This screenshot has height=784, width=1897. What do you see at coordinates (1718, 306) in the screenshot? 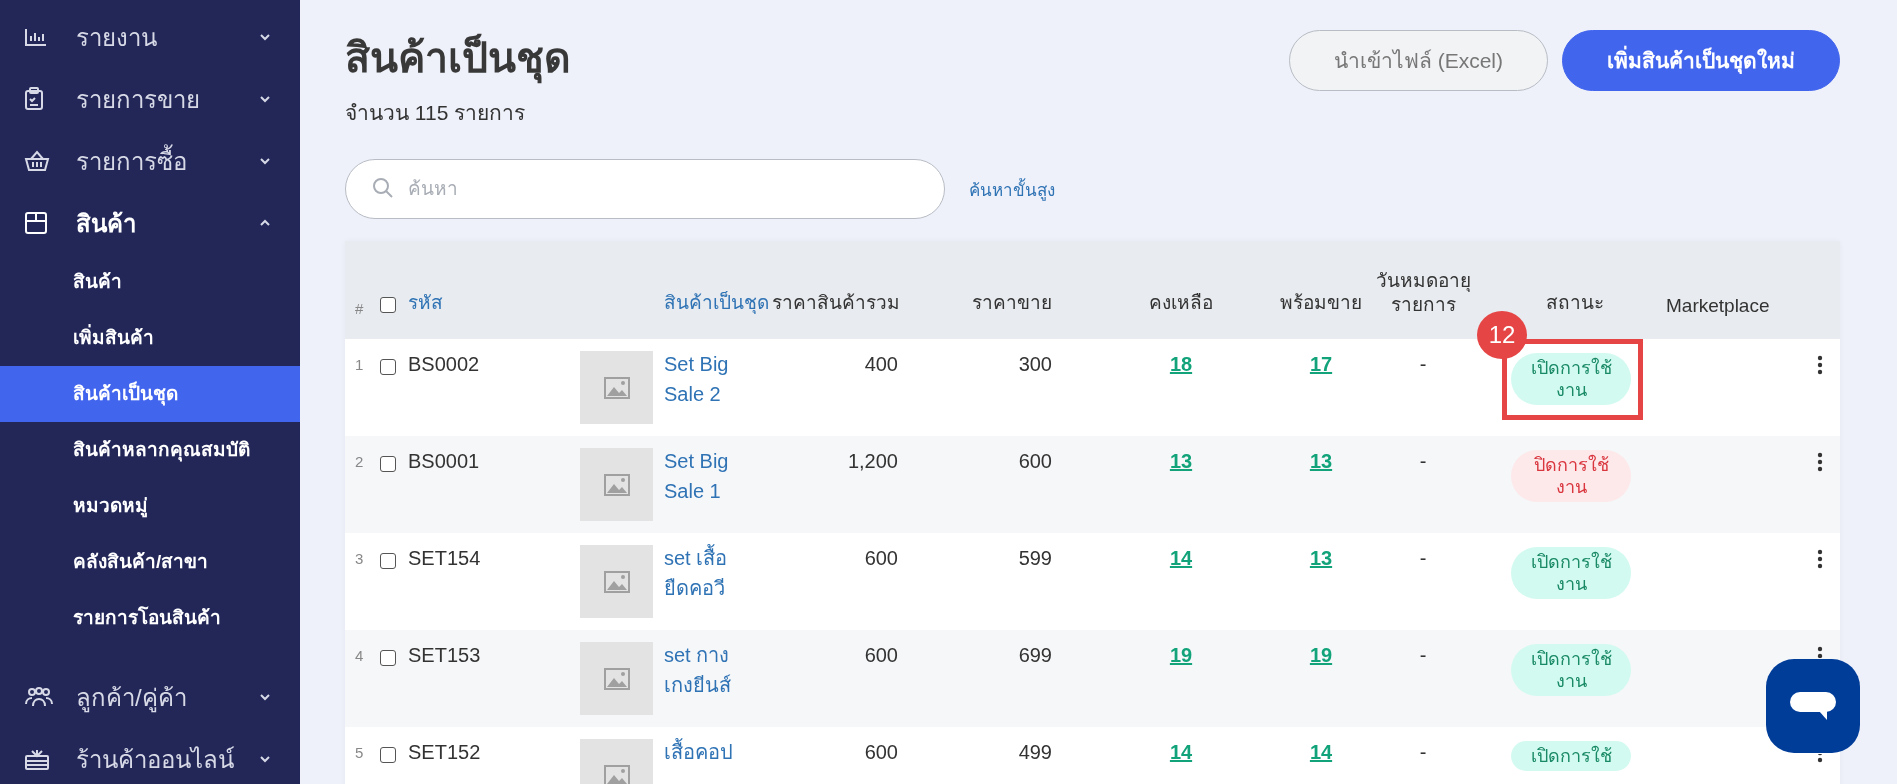
I see `column-header: Marketplace` at bounding box center [1718, 306].